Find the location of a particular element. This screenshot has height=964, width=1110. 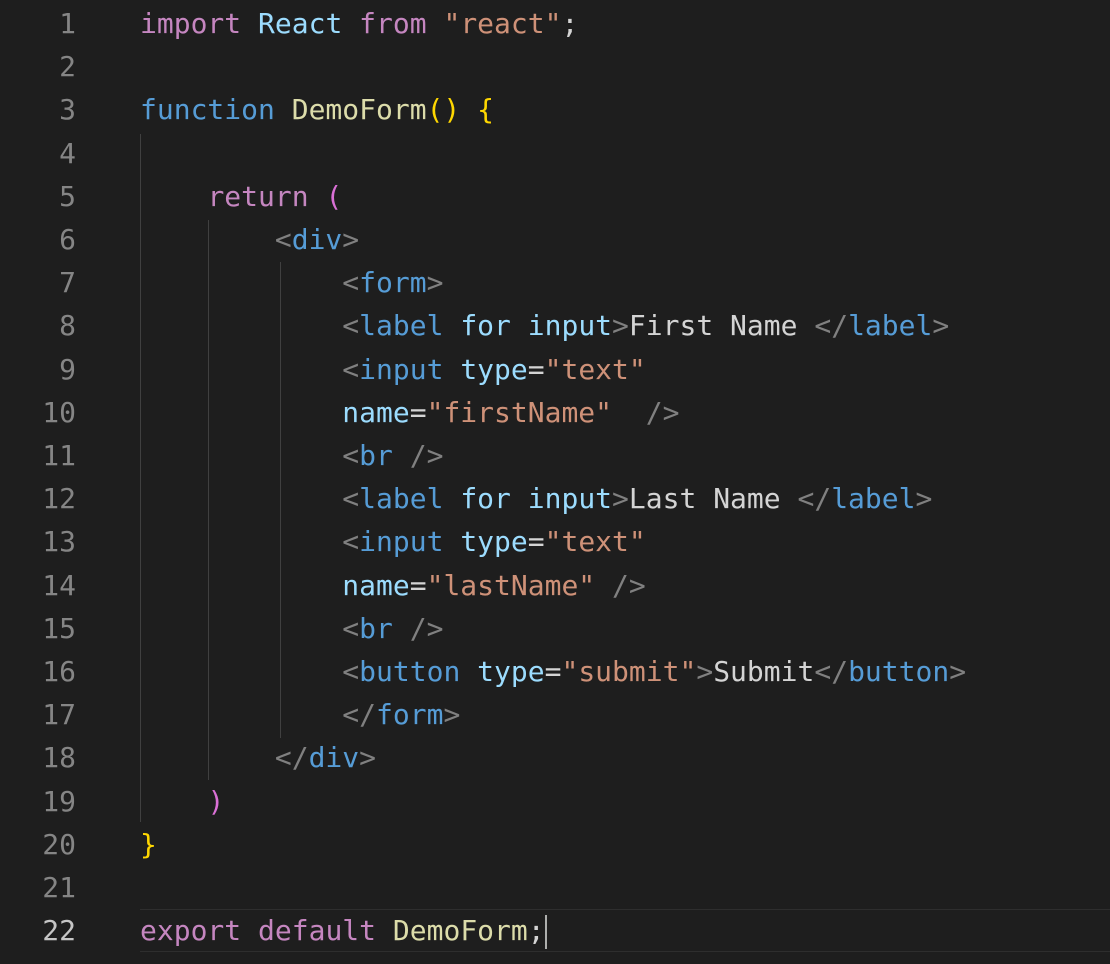

code-token: default is located at coordinates (317, 930).